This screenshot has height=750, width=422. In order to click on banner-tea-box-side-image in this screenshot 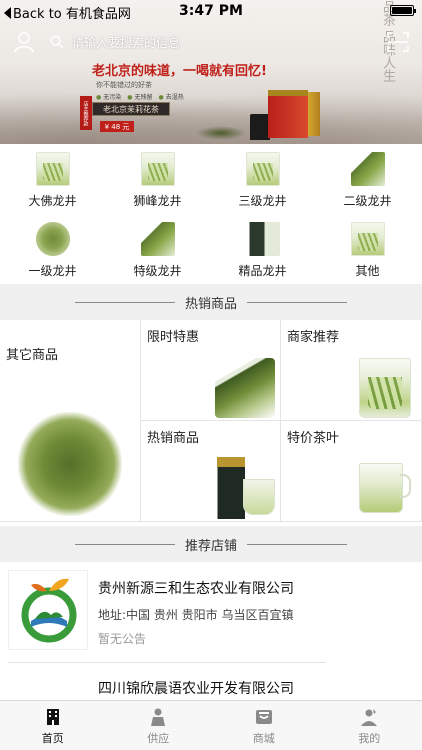, I will do `click(314, 114)`.